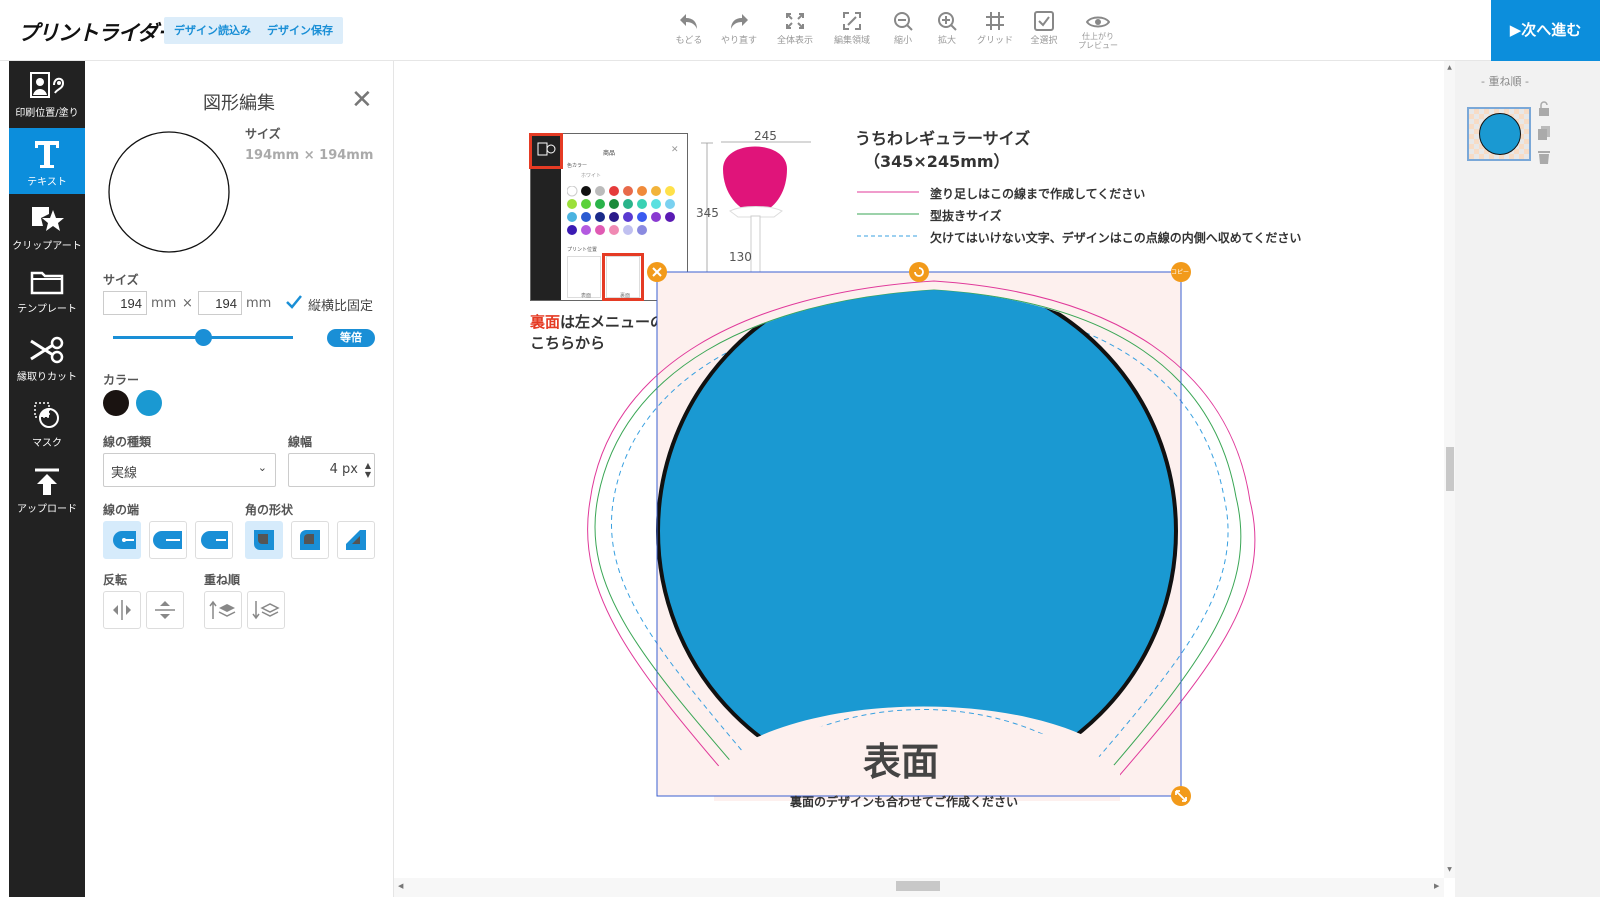 Image resolution: width=1600 pixels, height=915 pixels. I want to click on rotate-handle, so click(919, 272).